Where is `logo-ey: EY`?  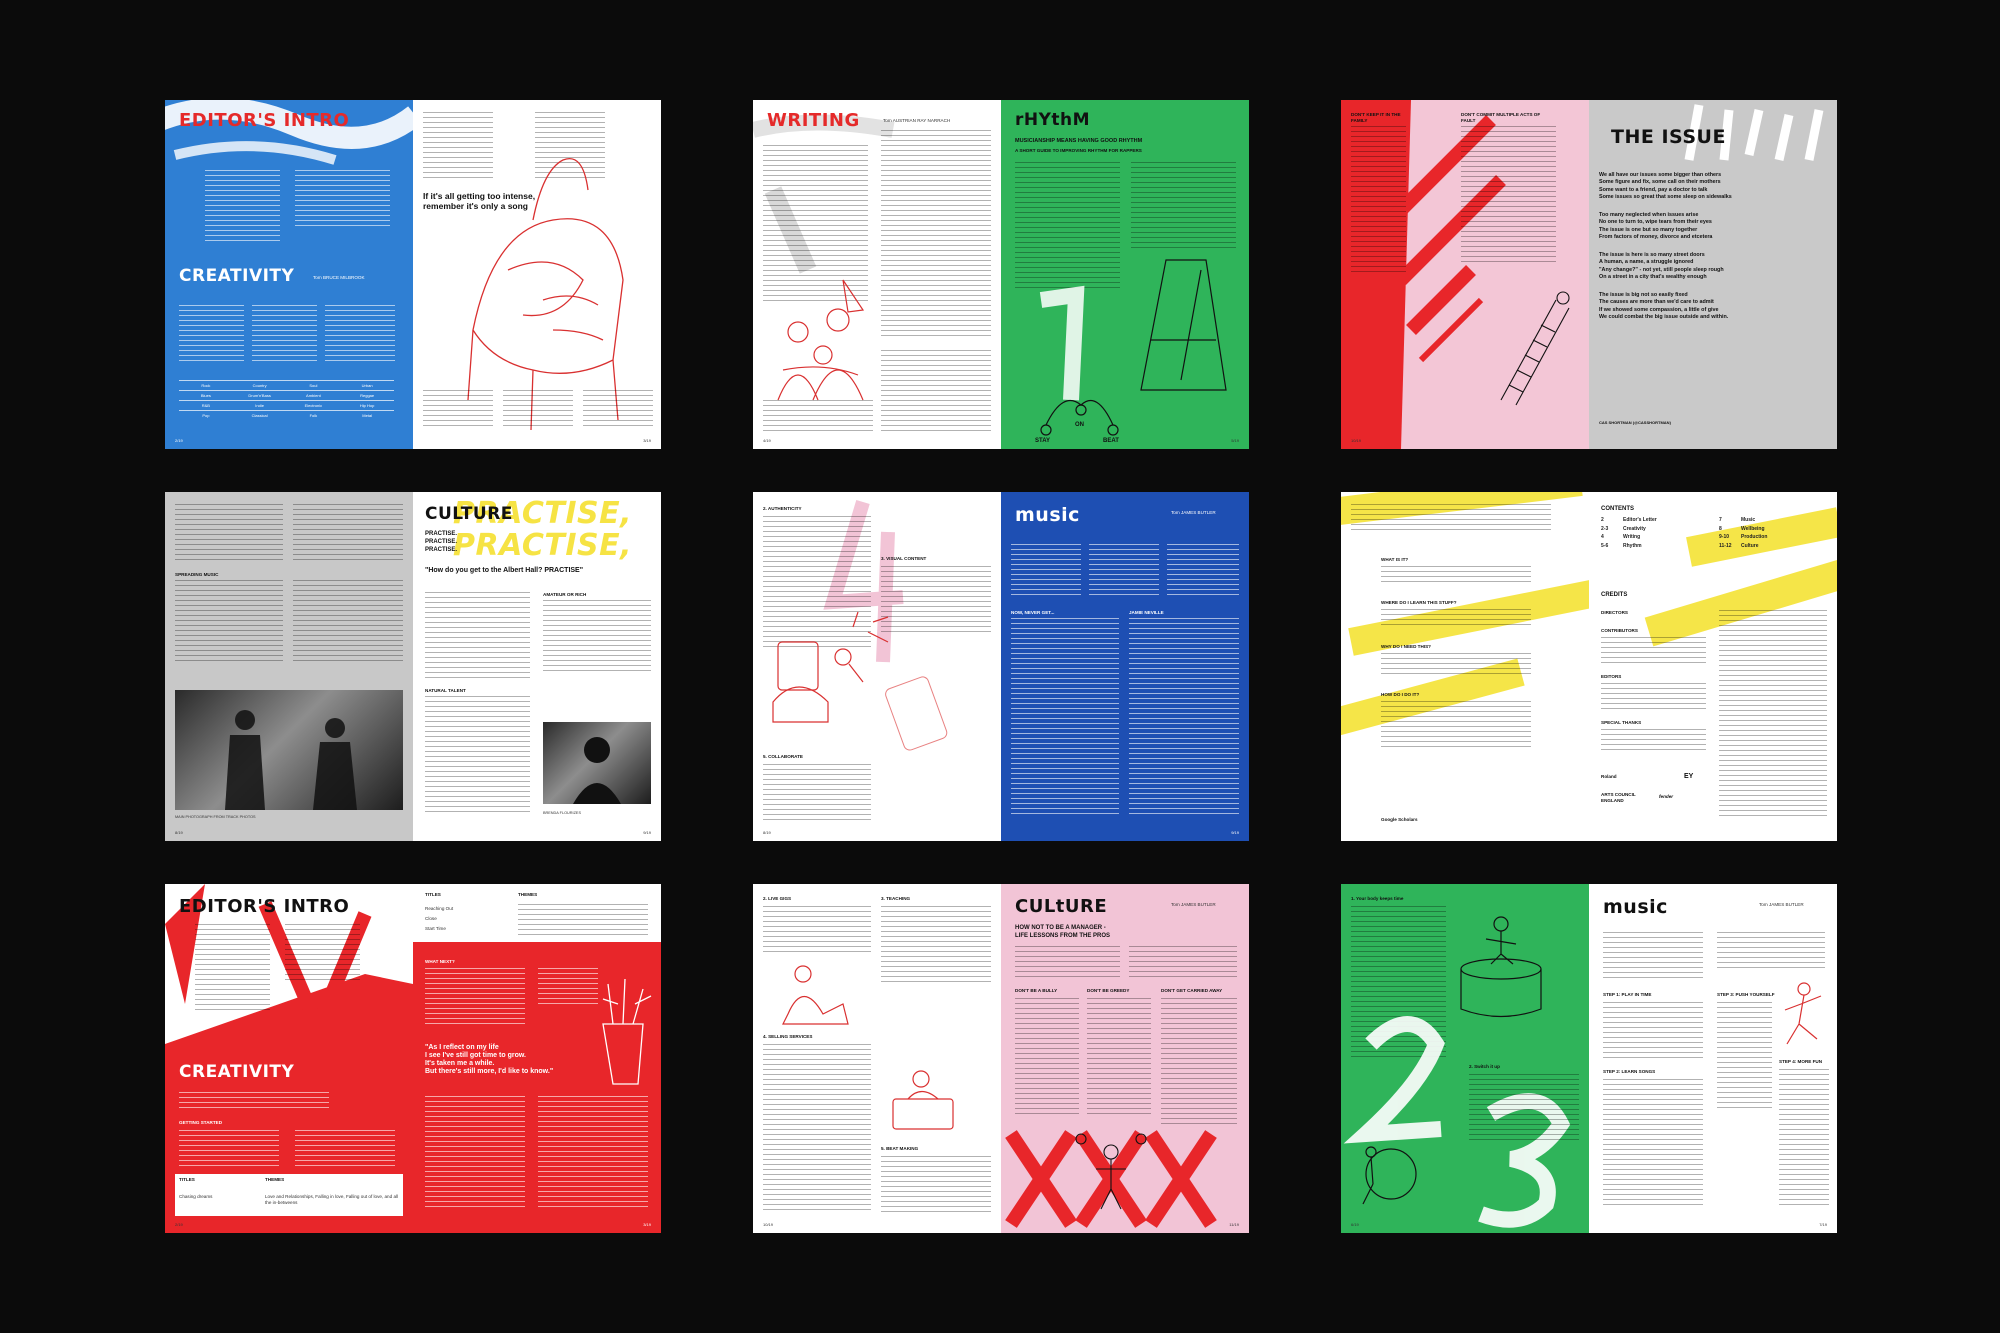
logo-ey: EY is located at coordinates (1689, 776).